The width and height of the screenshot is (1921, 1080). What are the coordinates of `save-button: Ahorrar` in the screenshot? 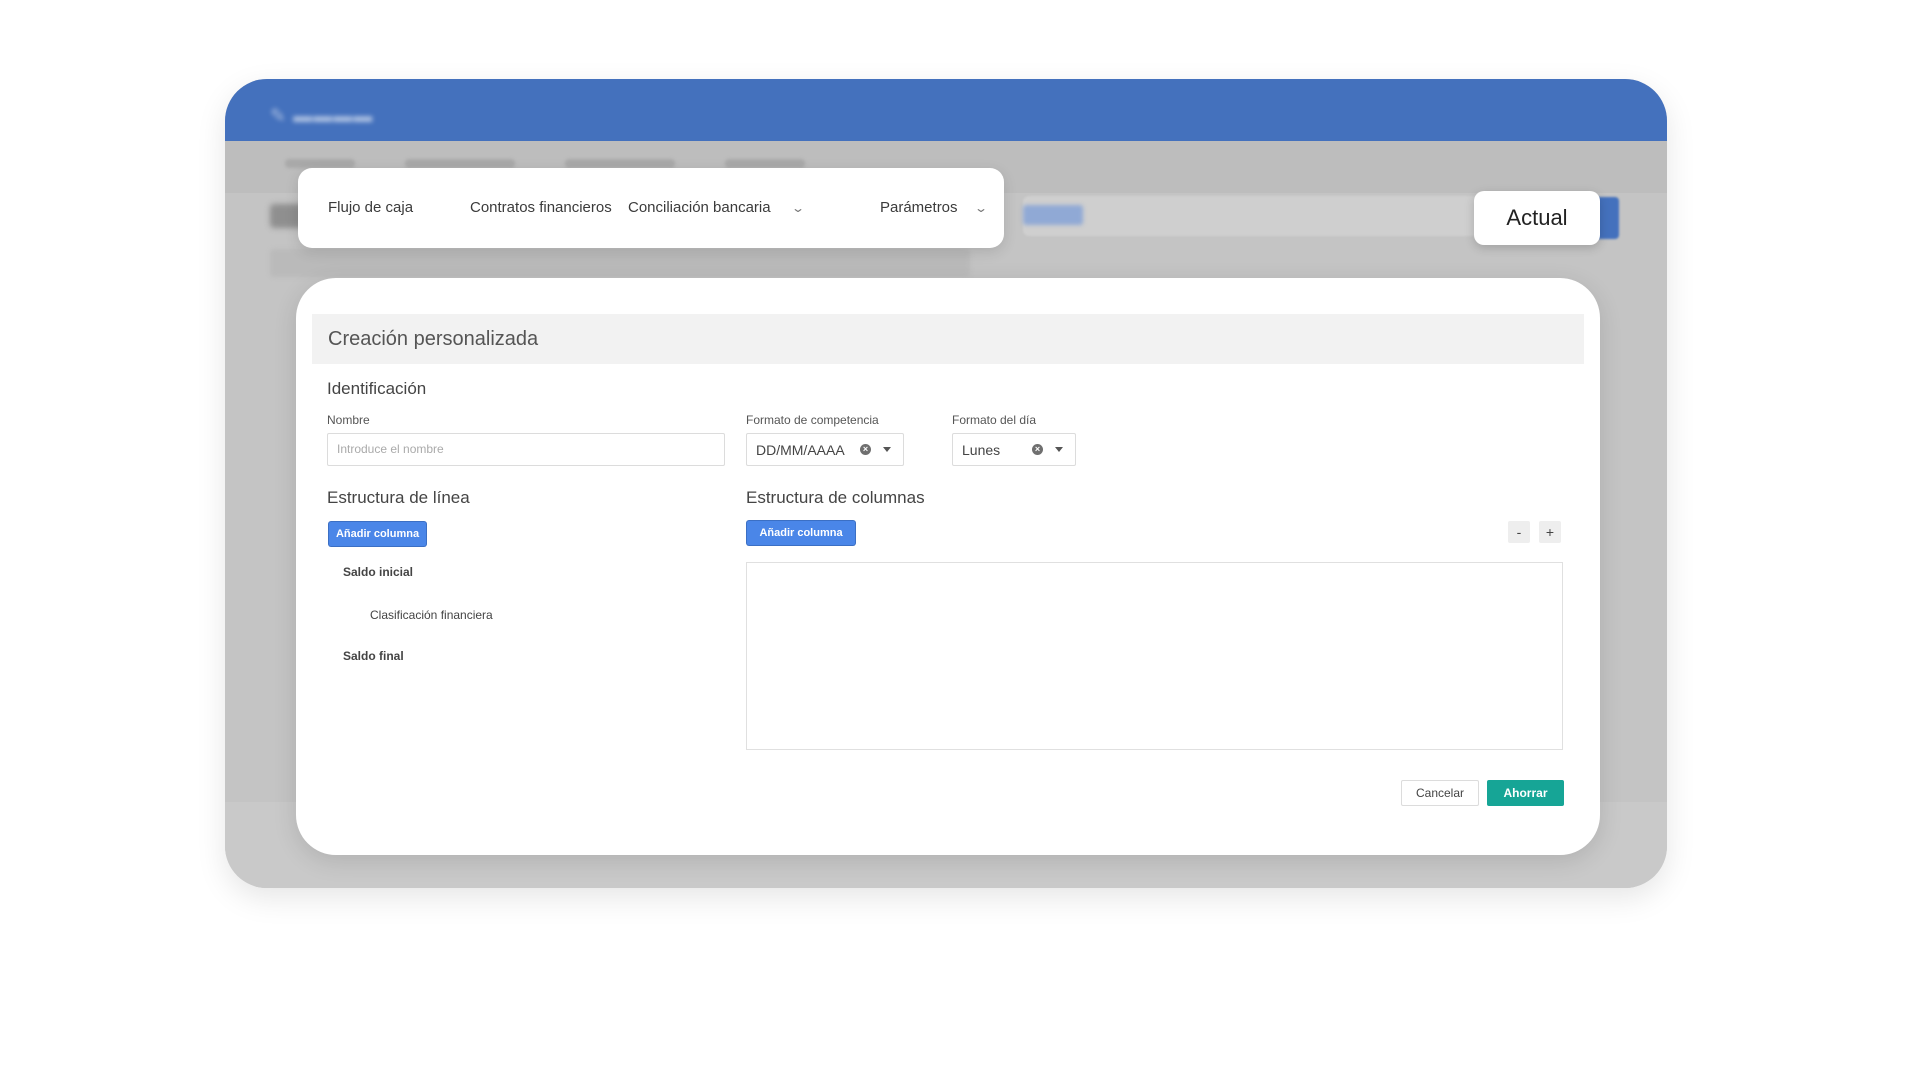 It's located at (1525, 793).